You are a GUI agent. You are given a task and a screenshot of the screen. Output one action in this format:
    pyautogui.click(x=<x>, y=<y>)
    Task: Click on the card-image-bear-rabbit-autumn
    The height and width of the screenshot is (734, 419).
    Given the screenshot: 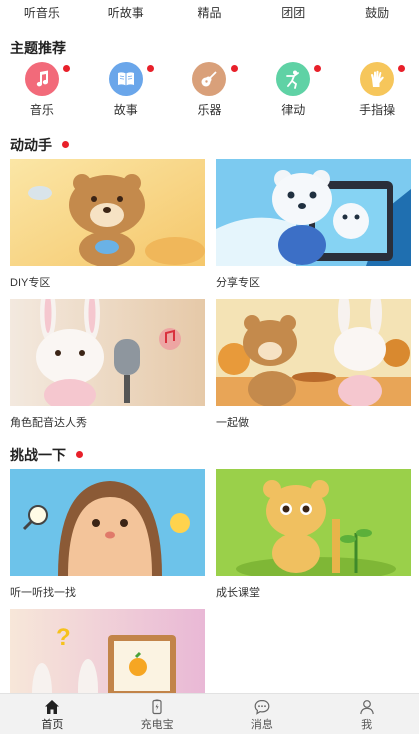 What is the action you would take?
    pyautogui.click(x=313, y=352)
    